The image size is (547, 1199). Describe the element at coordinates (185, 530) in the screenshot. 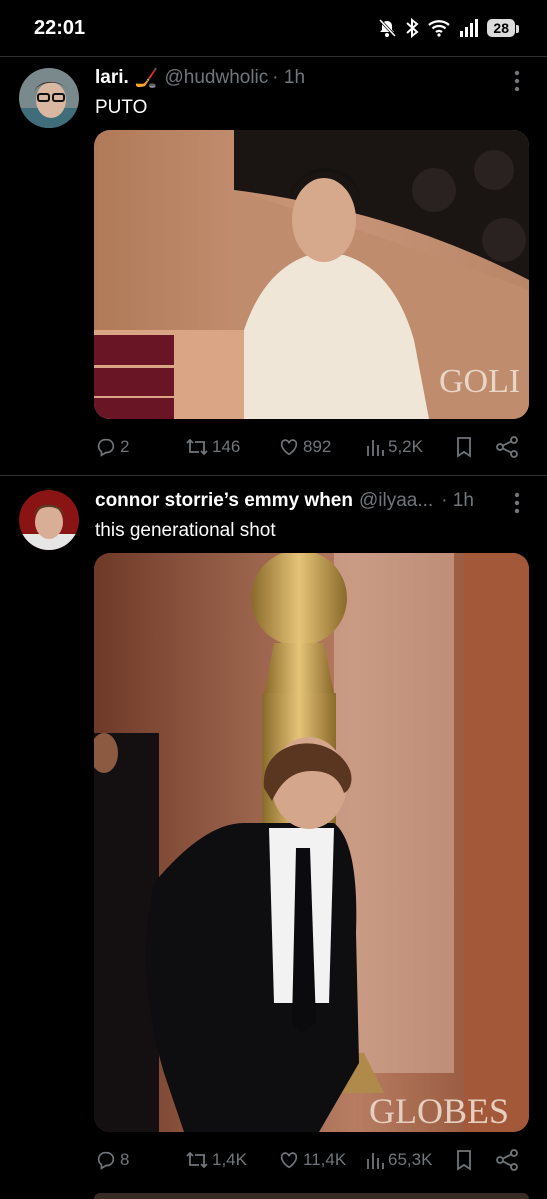

I see `tweet-text: this generational shot` at that location.